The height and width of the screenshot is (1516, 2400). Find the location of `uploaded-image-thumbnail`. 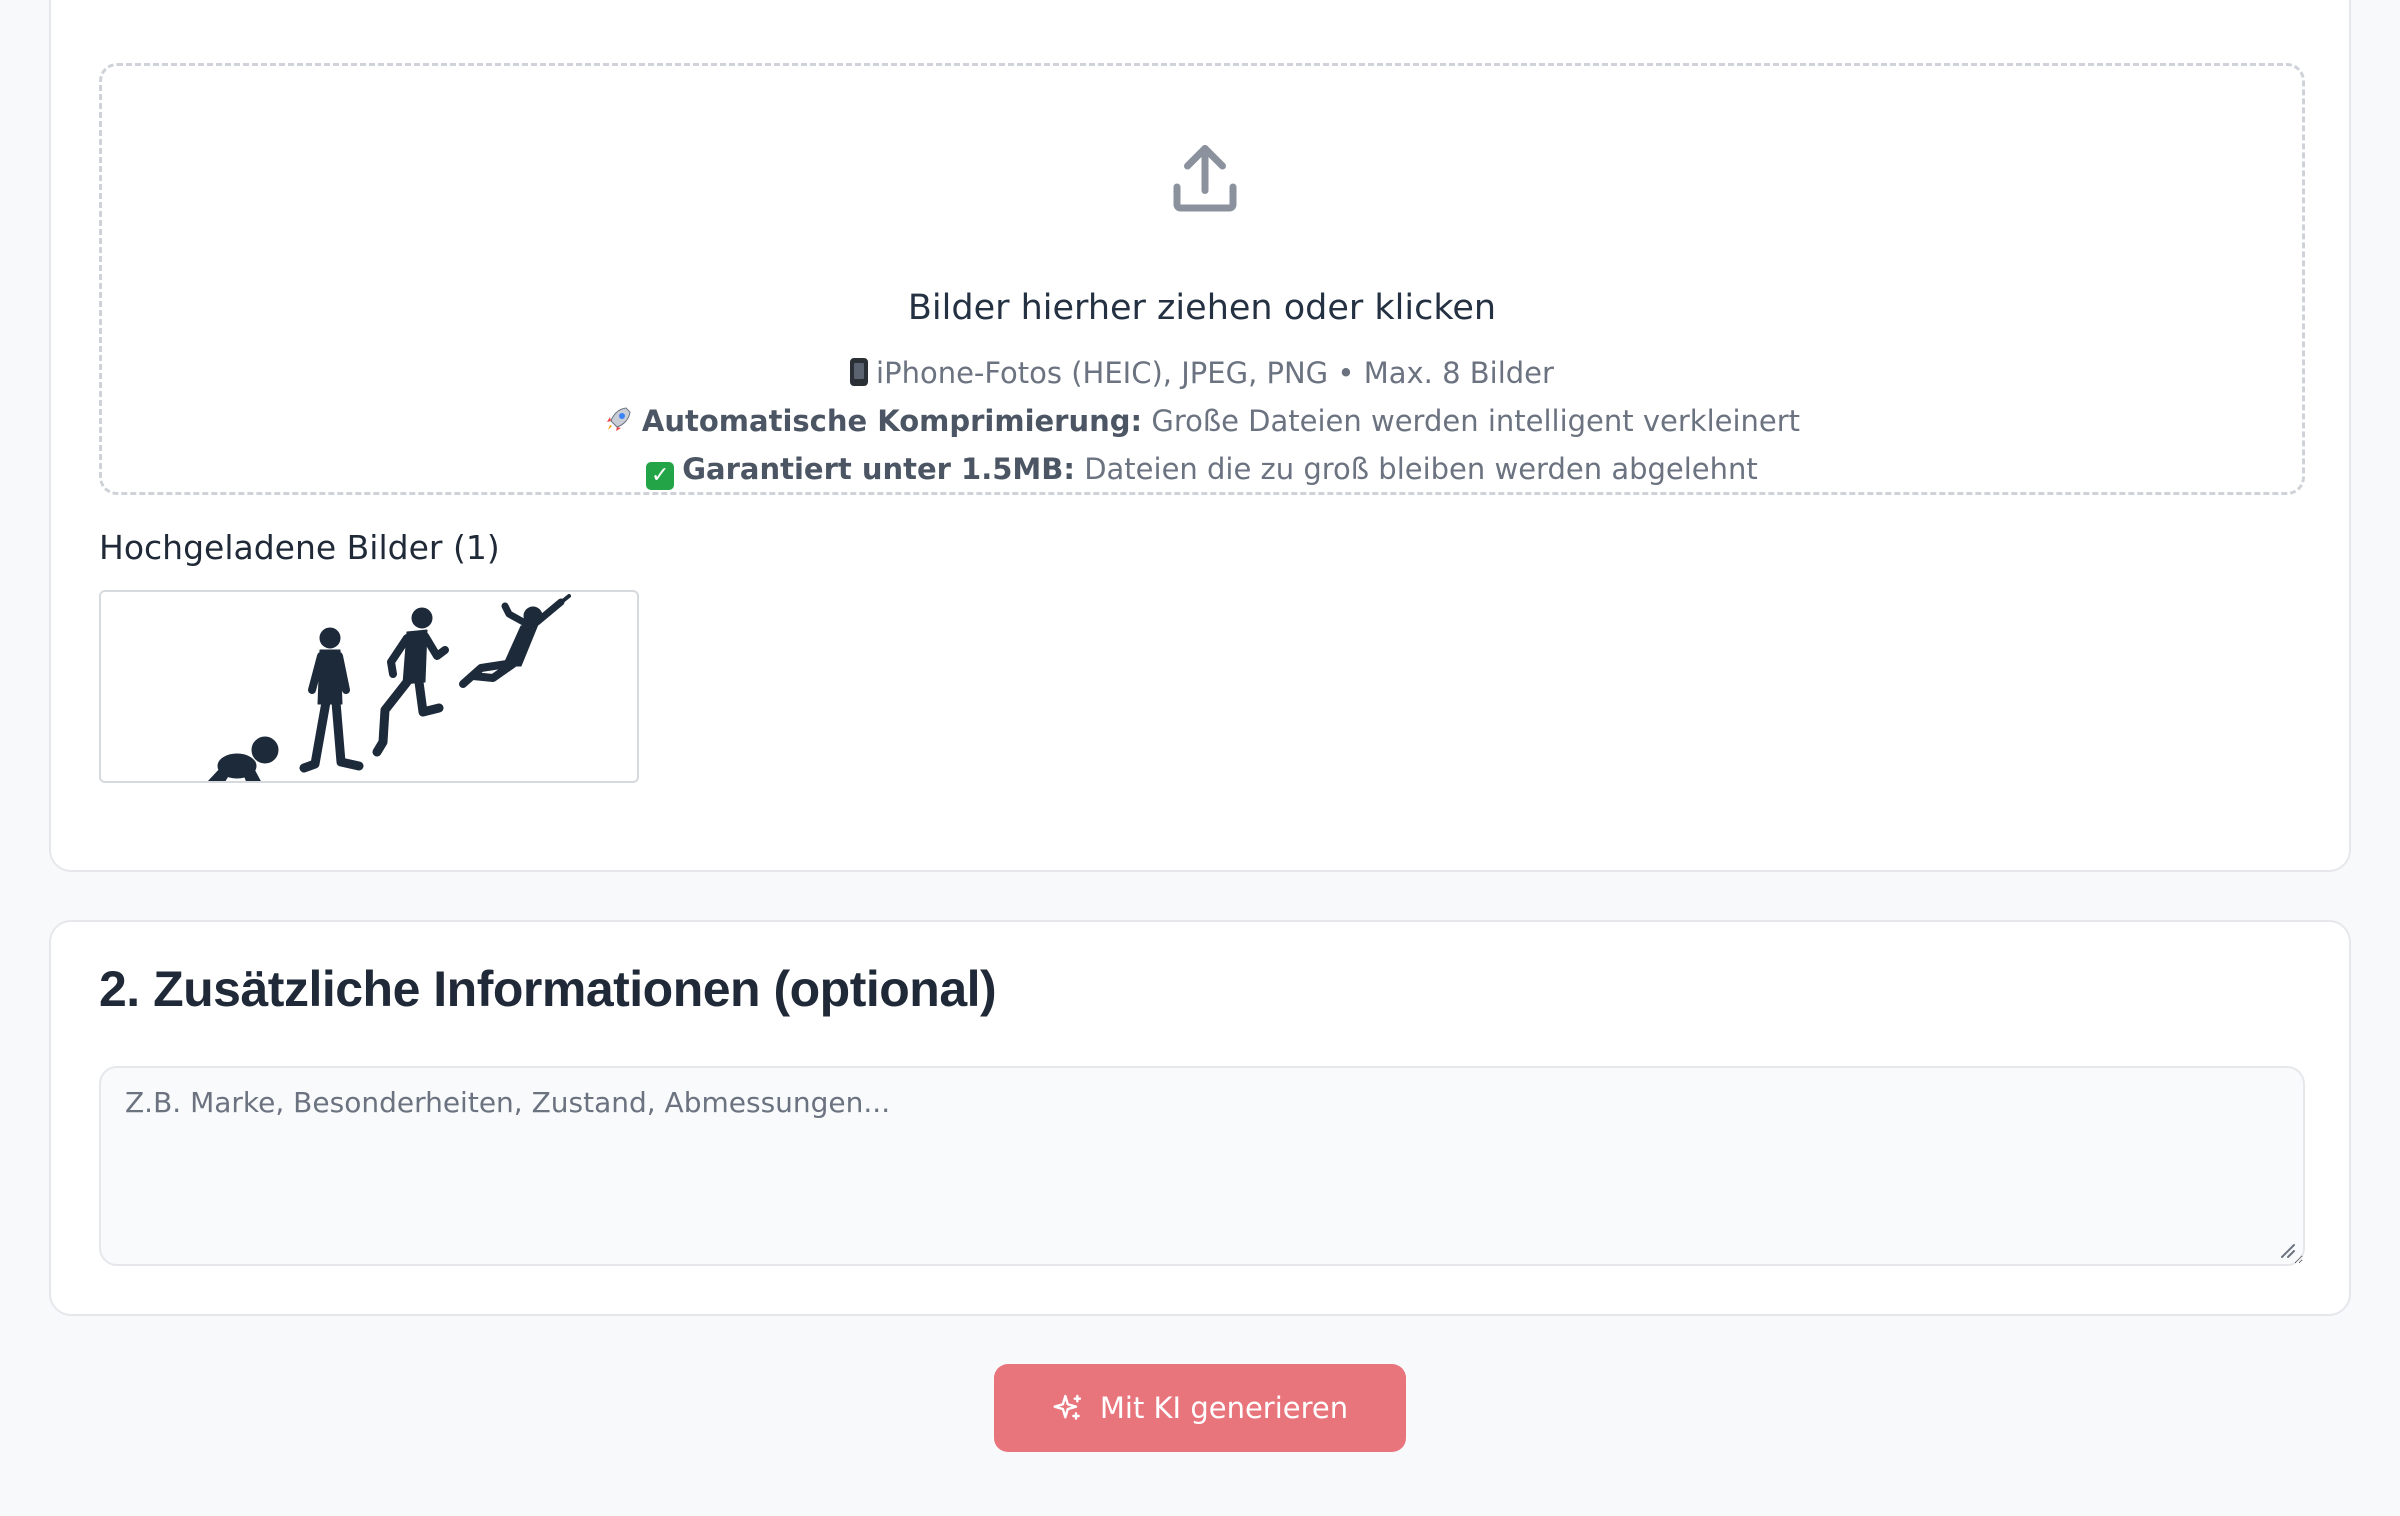

uploaded-image-thumbnail is located at coordinates (369, 686).